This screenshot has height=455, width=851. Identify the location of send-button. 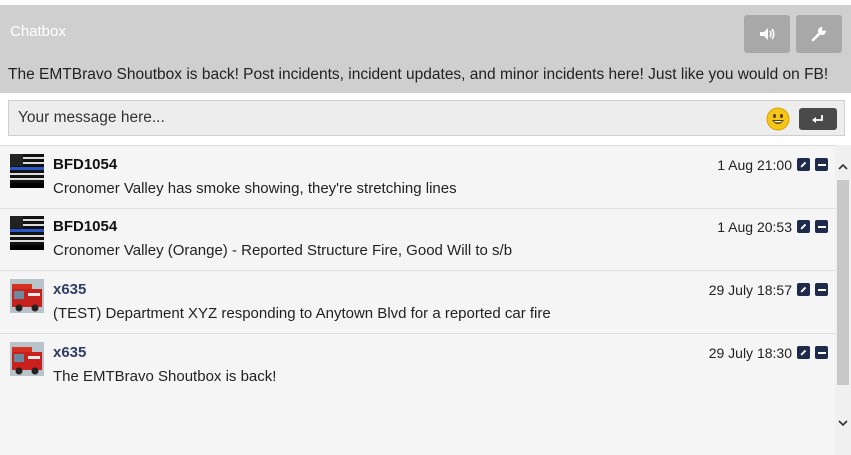
(818, 119).